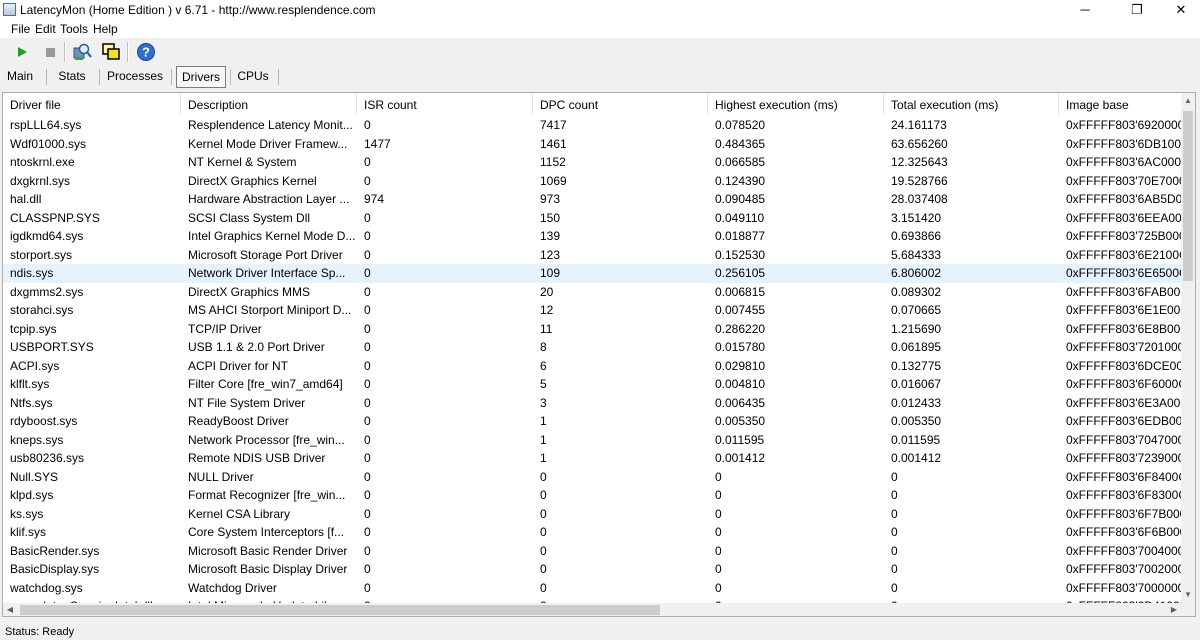 The height and width of the screenshot is (640, 1200). What do you see at coordinates (269, 104) in the screenshot?
I see `column-header-description: Description` at bounding box center [269, 104].